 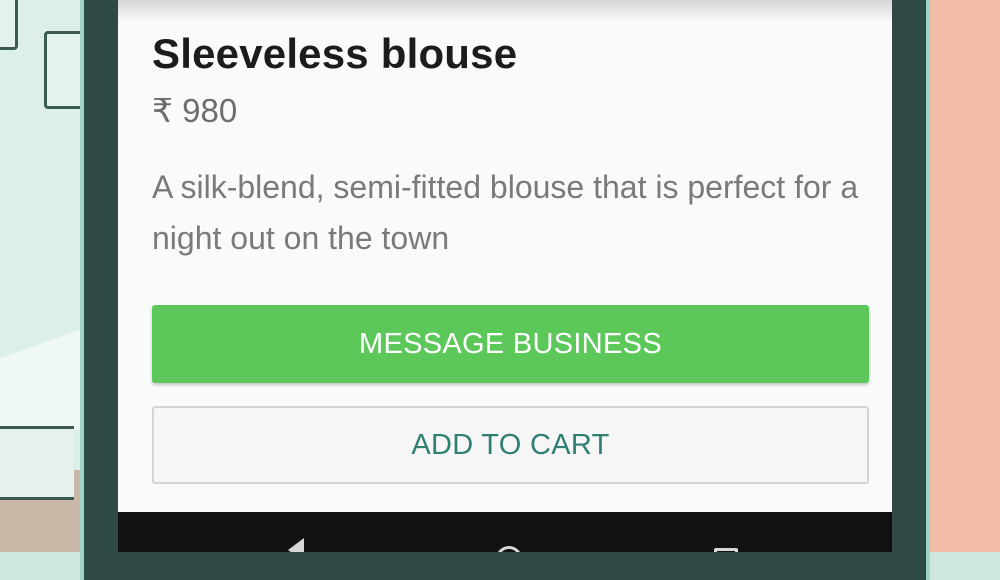 What do you see at coordinates (37, 463) in the screenshot?
I see `background-shelf` at bounding box center [37, 463].